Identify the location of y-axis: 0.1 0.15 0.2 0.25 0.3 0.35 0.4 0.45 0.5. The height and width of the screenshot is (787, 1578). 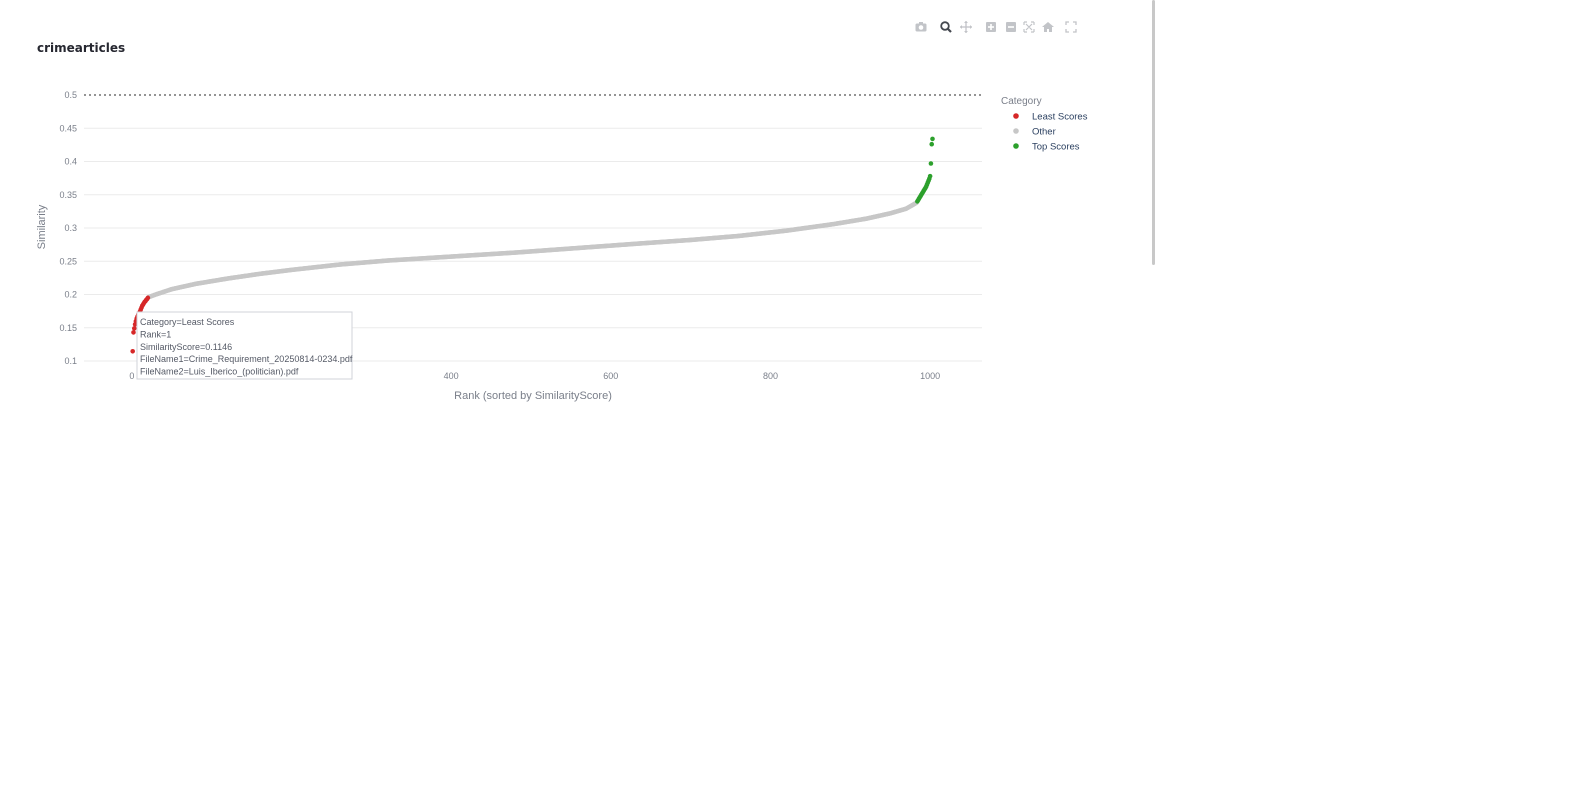
(68, 228).